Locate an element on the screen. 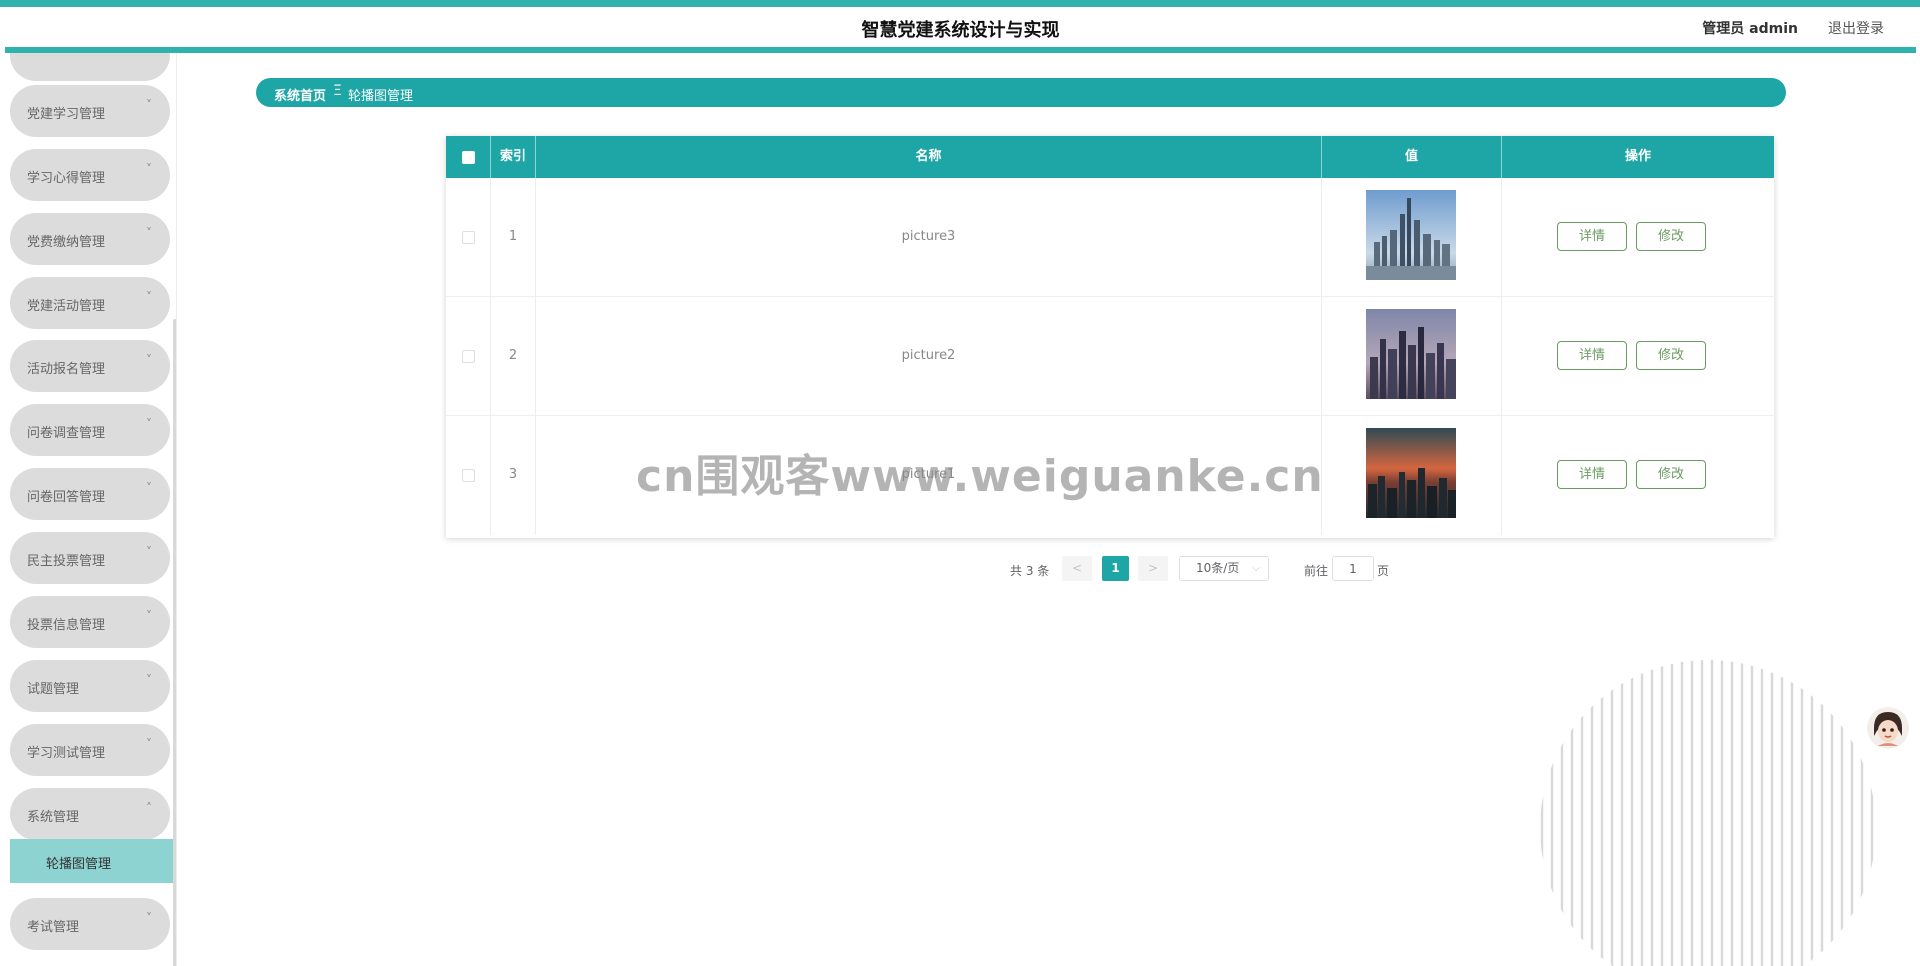 Image resolution: width=1920 pixels, height=966 pixels. app-header: 智慧党建系统设计与实现 管理员 admin 退出登录 is located at coordinates (960, 30).